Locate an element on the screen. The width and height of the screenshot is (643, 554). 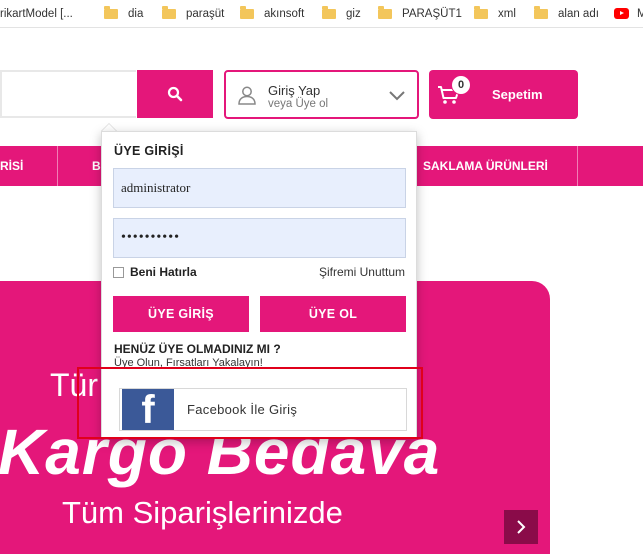
user-icon is located at coordinates (247, 95).